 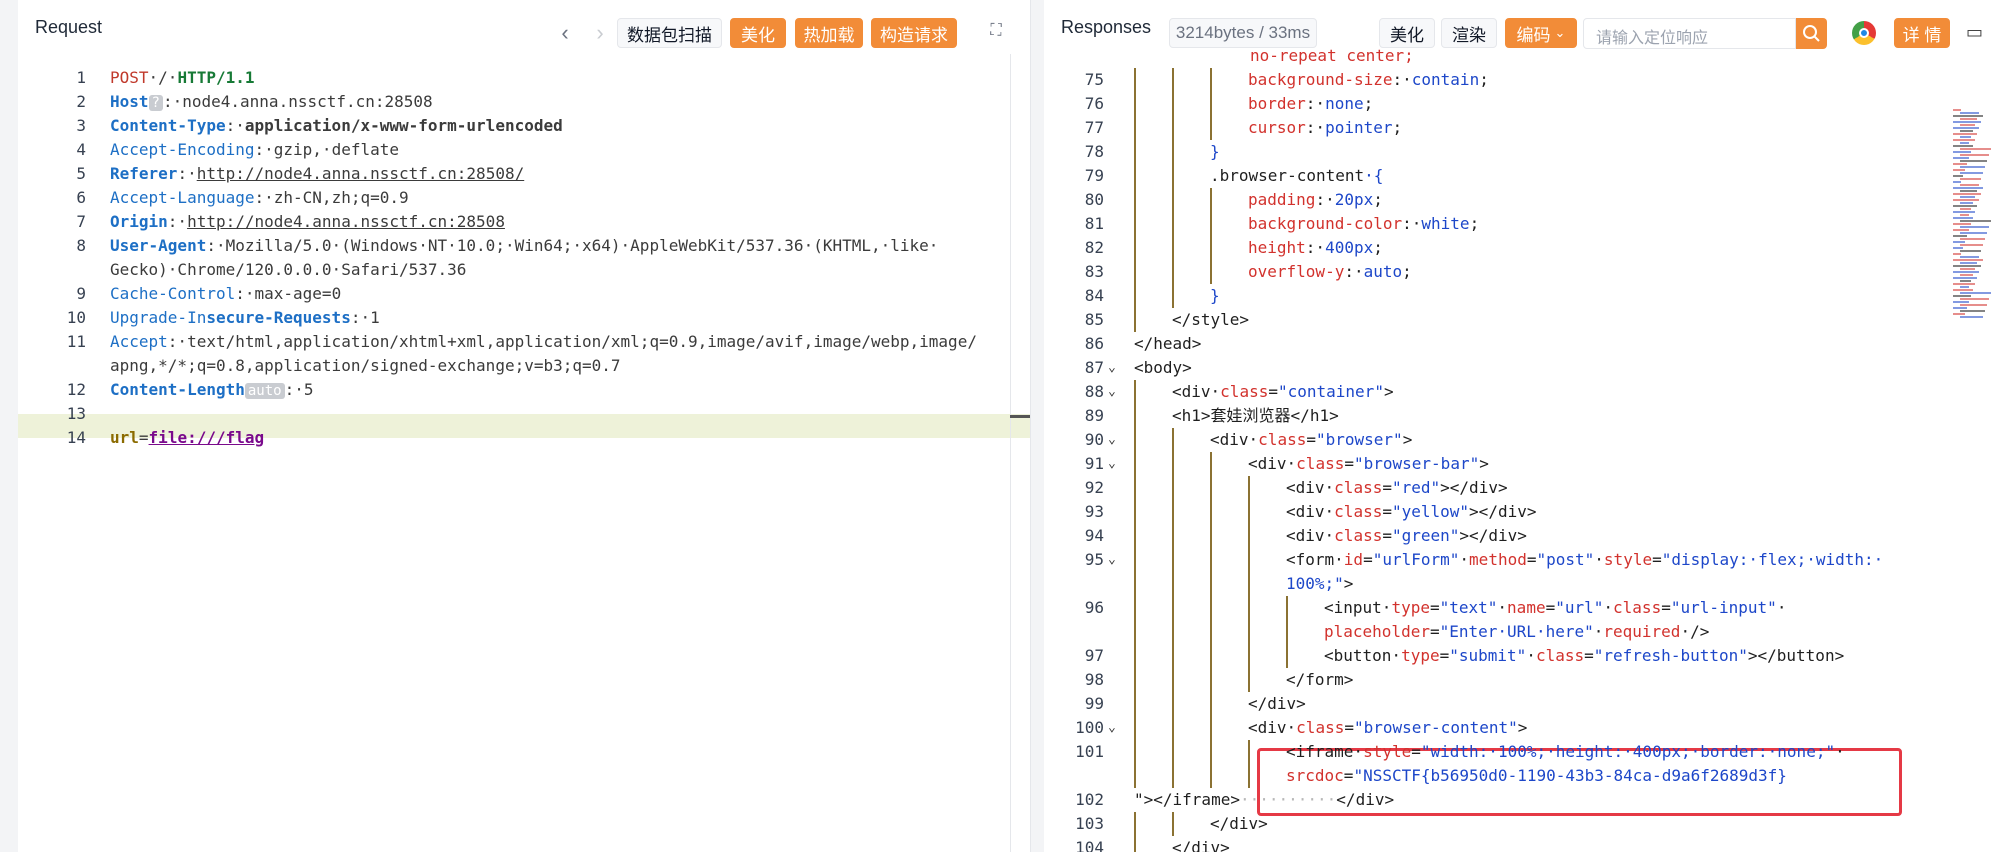 What do you see at coordinates (187, 438) in the screenshot?
I see `request-line-text: url=file:///flag` at bounding box center [187, 438].